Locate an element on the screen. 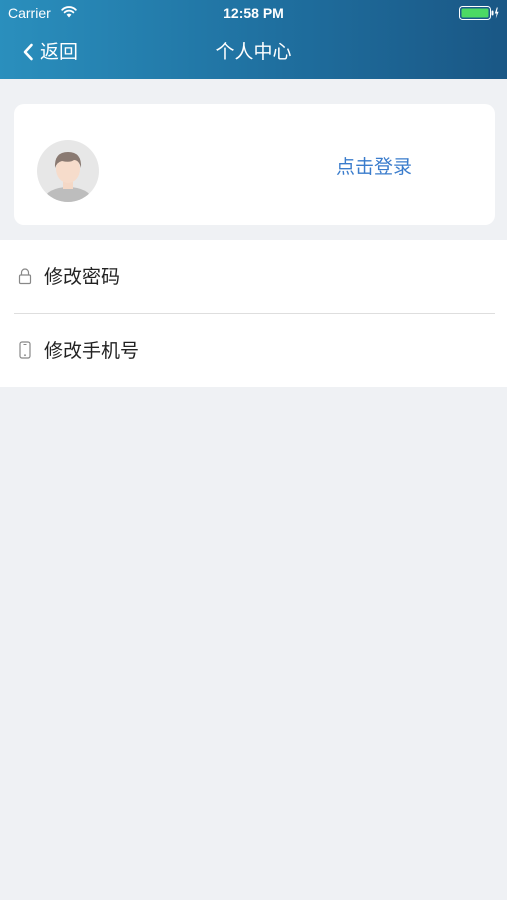  avatar is located at coordinates (68, 171).